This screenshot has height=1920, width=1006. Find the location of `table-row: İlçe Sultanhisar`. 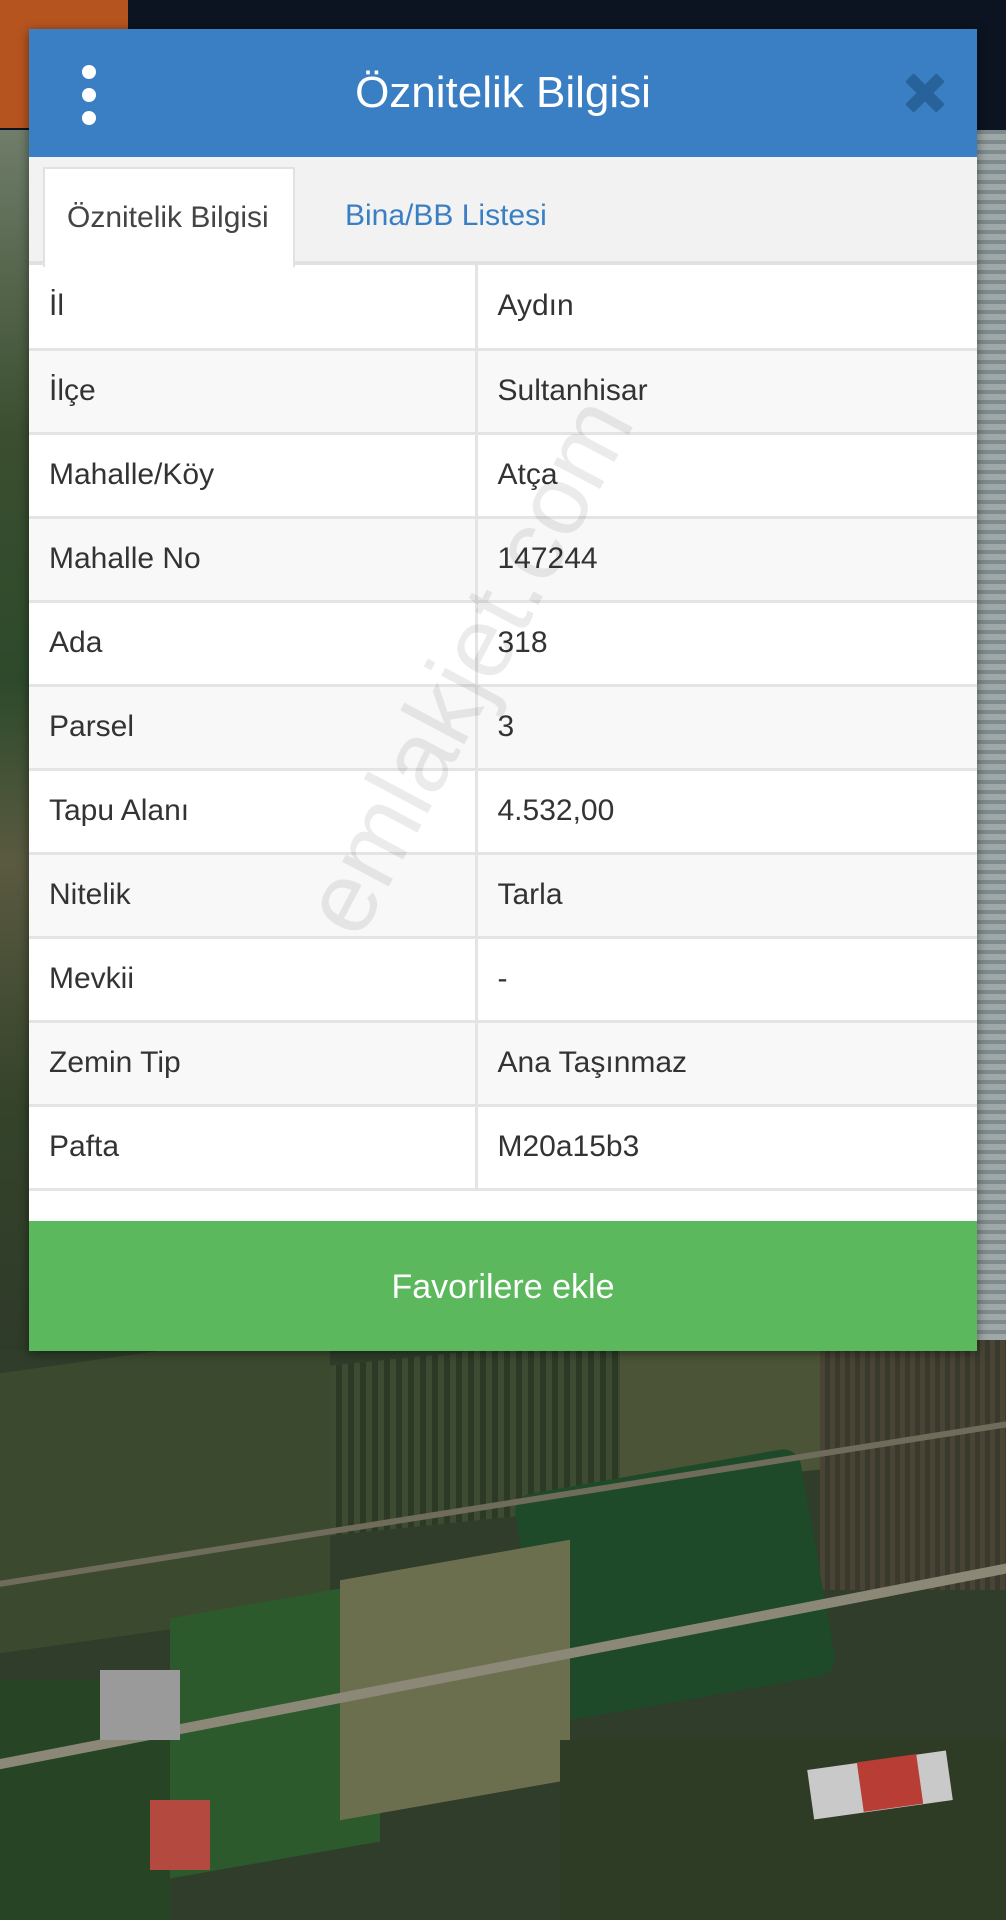

table-row: İlçe Sultanhisar is located at coordinates (503, 392).